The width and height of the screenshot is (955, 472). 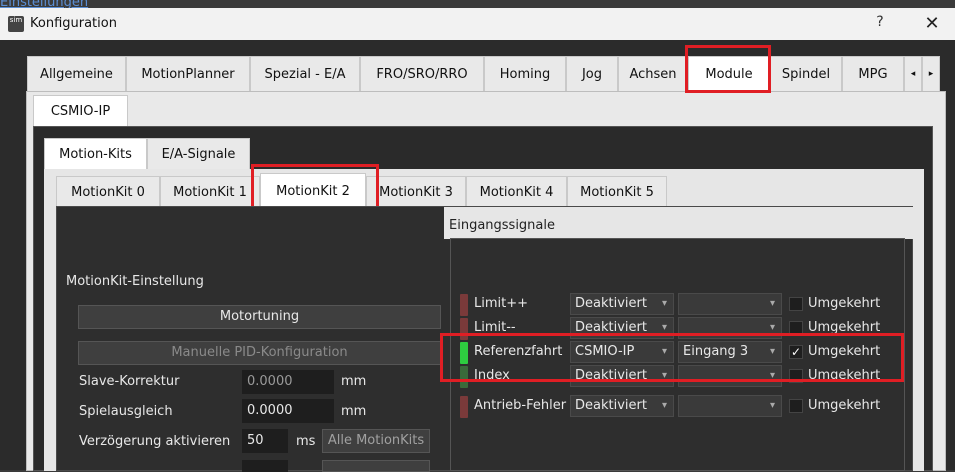 I want to click on tab-mpg: MPG, so click(x=873, y=73).